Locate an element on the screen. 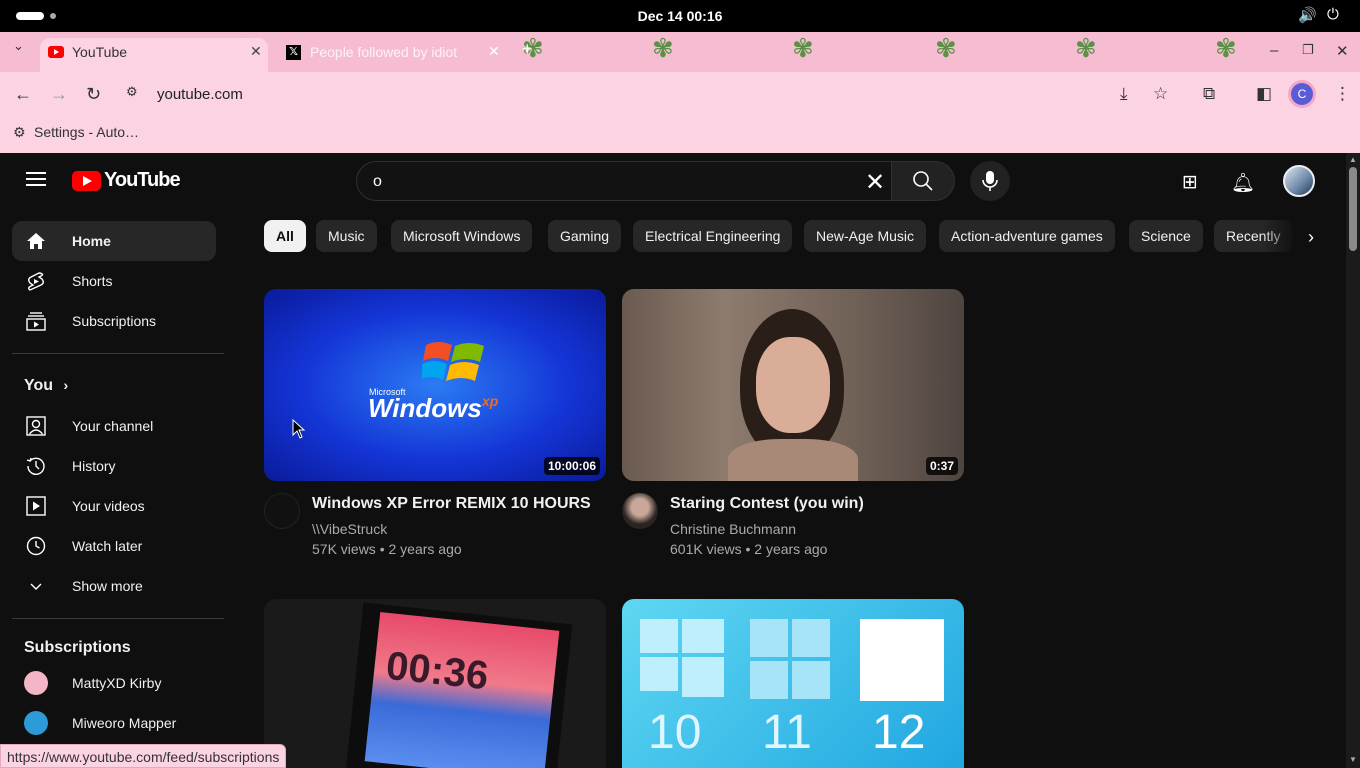  sidebar-item-your-videos: Your videos is located at coordinates (114, 506).